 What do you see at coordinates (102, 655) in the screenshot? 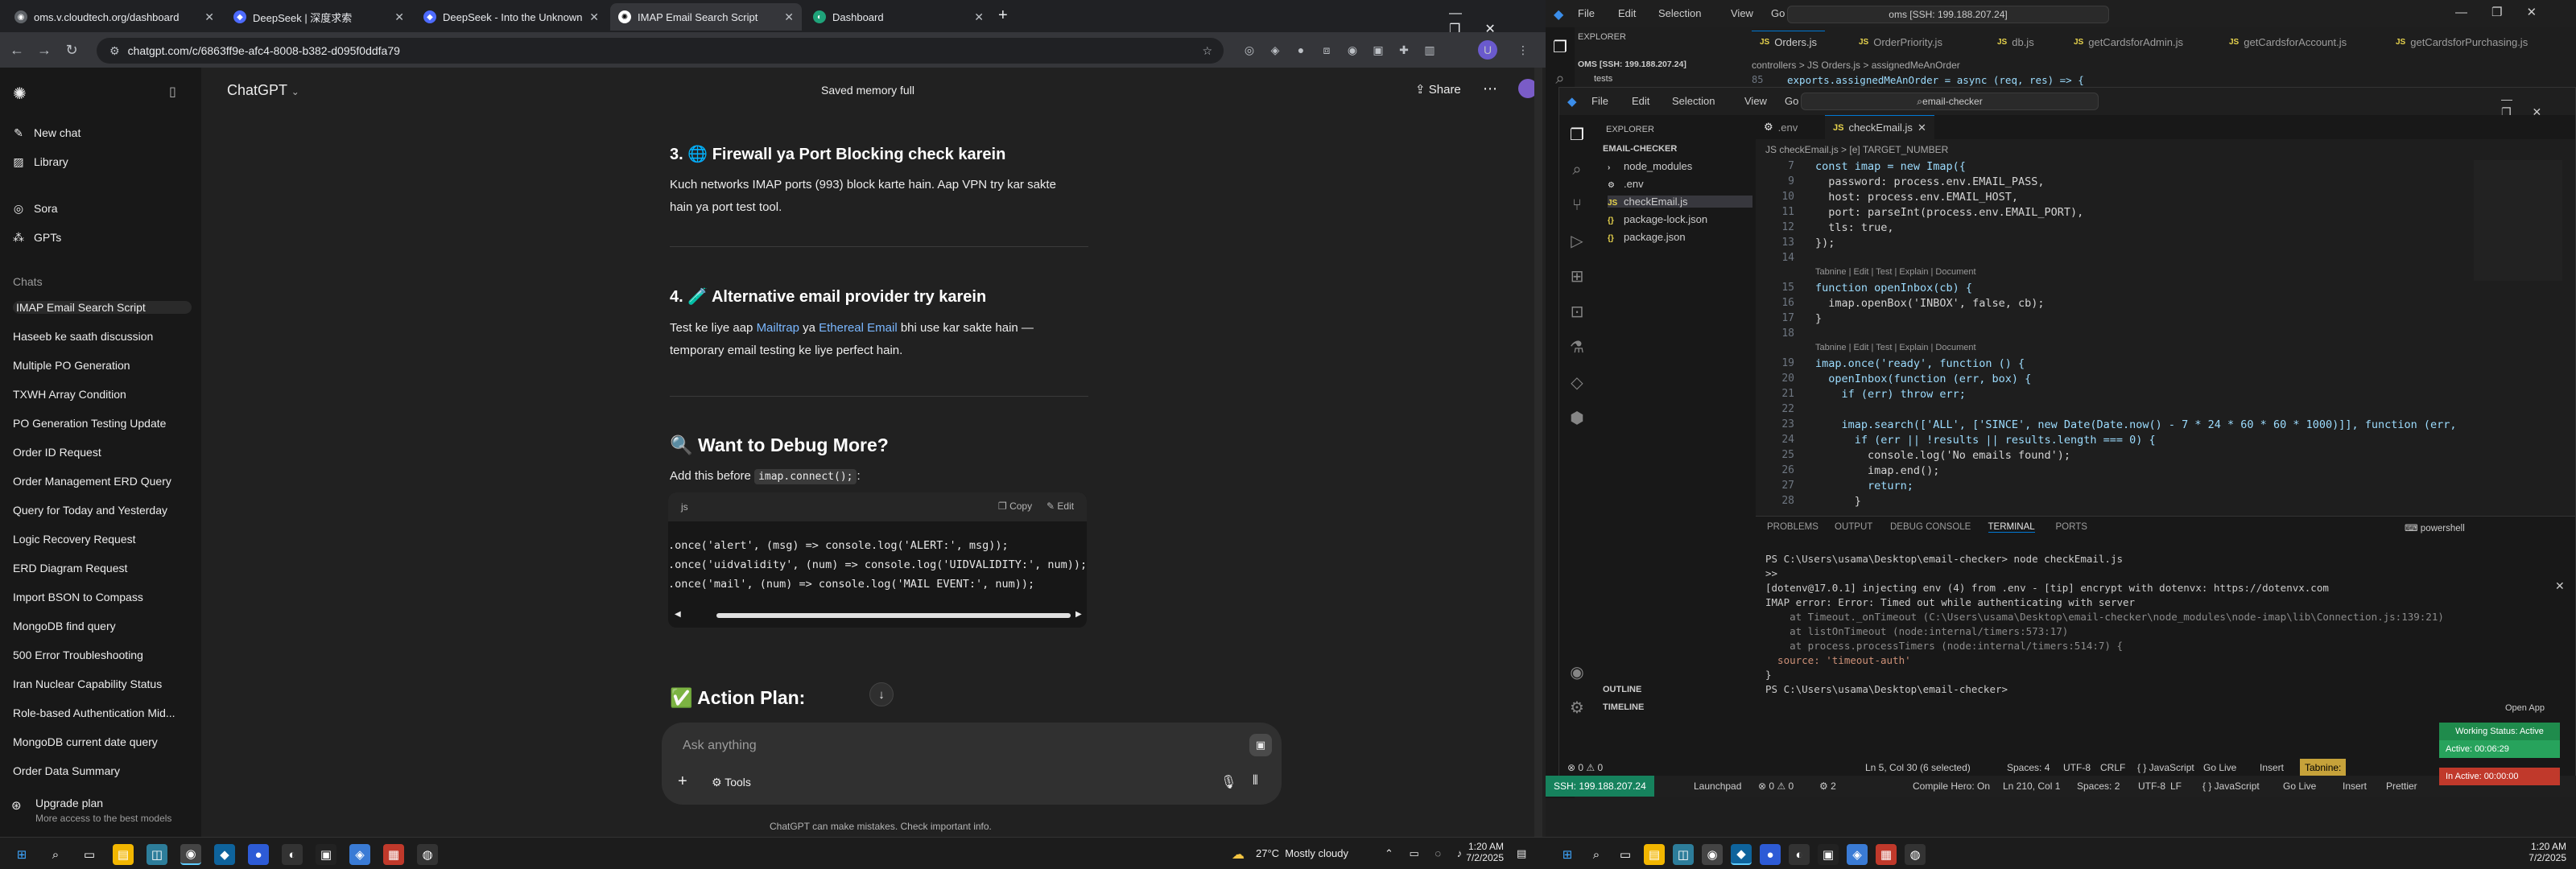
I see `chat-item: 500 Error Troubleshooting` at bounding box center [102, 655].